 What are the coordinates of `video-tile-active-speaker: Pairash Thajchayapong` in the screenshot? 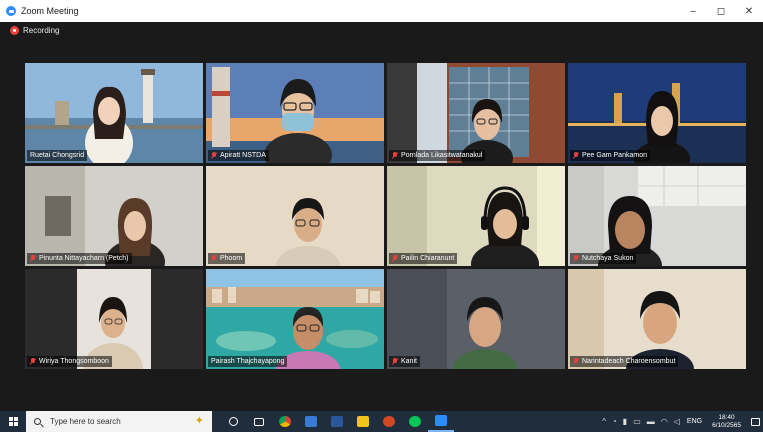 It's located at (295, 319).